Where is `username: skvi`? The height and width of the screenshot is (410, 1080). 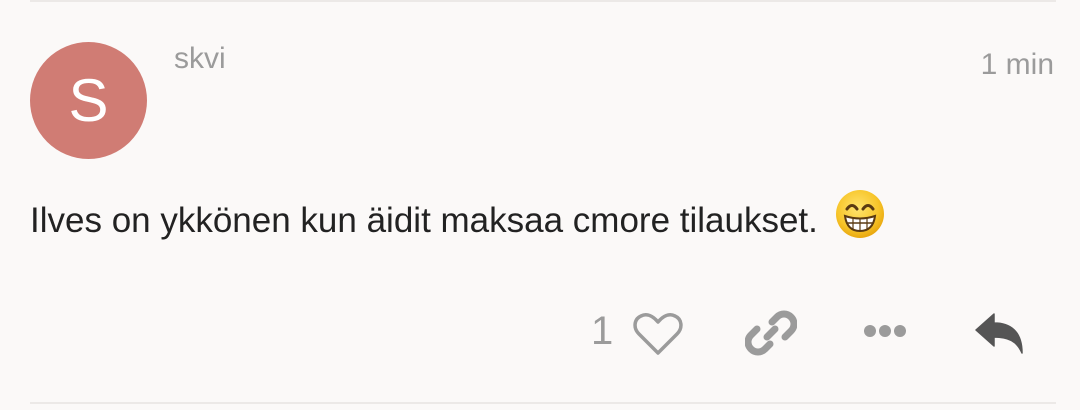
username: skvi is located at coordinates (200, 59).